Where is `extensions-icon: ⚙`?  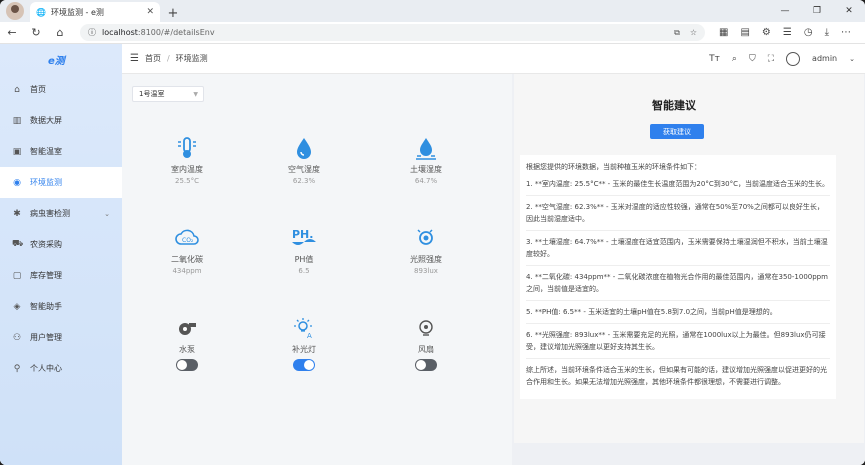 extensions-icon: ⚙ is located at coordinates (766, 32).